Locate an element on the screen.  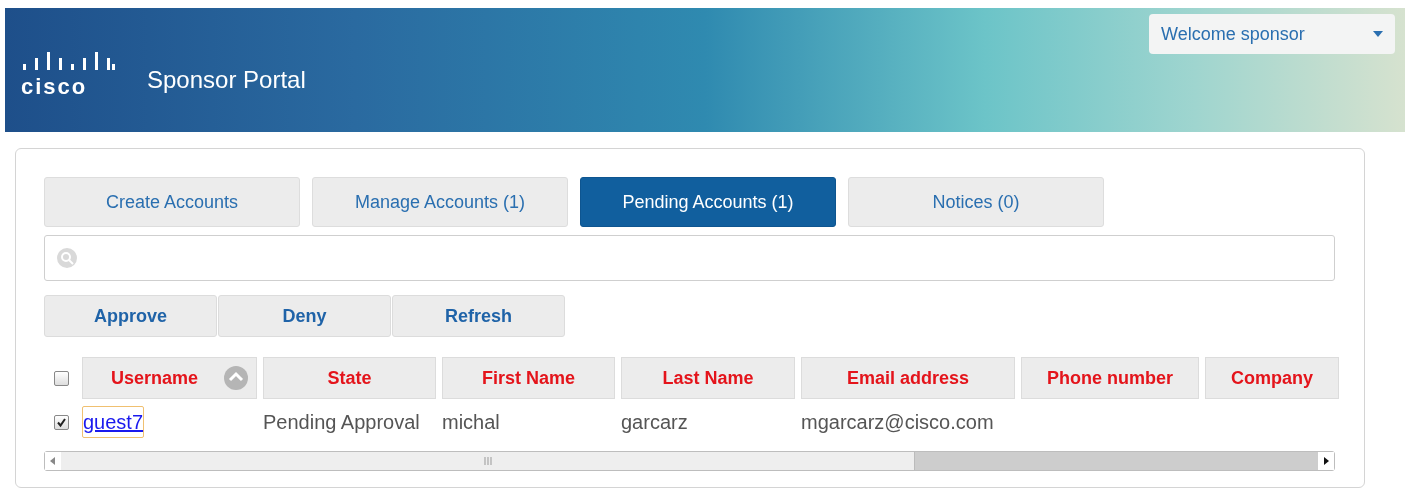
table-cell-text: michal is located at coordinates (471, 422).